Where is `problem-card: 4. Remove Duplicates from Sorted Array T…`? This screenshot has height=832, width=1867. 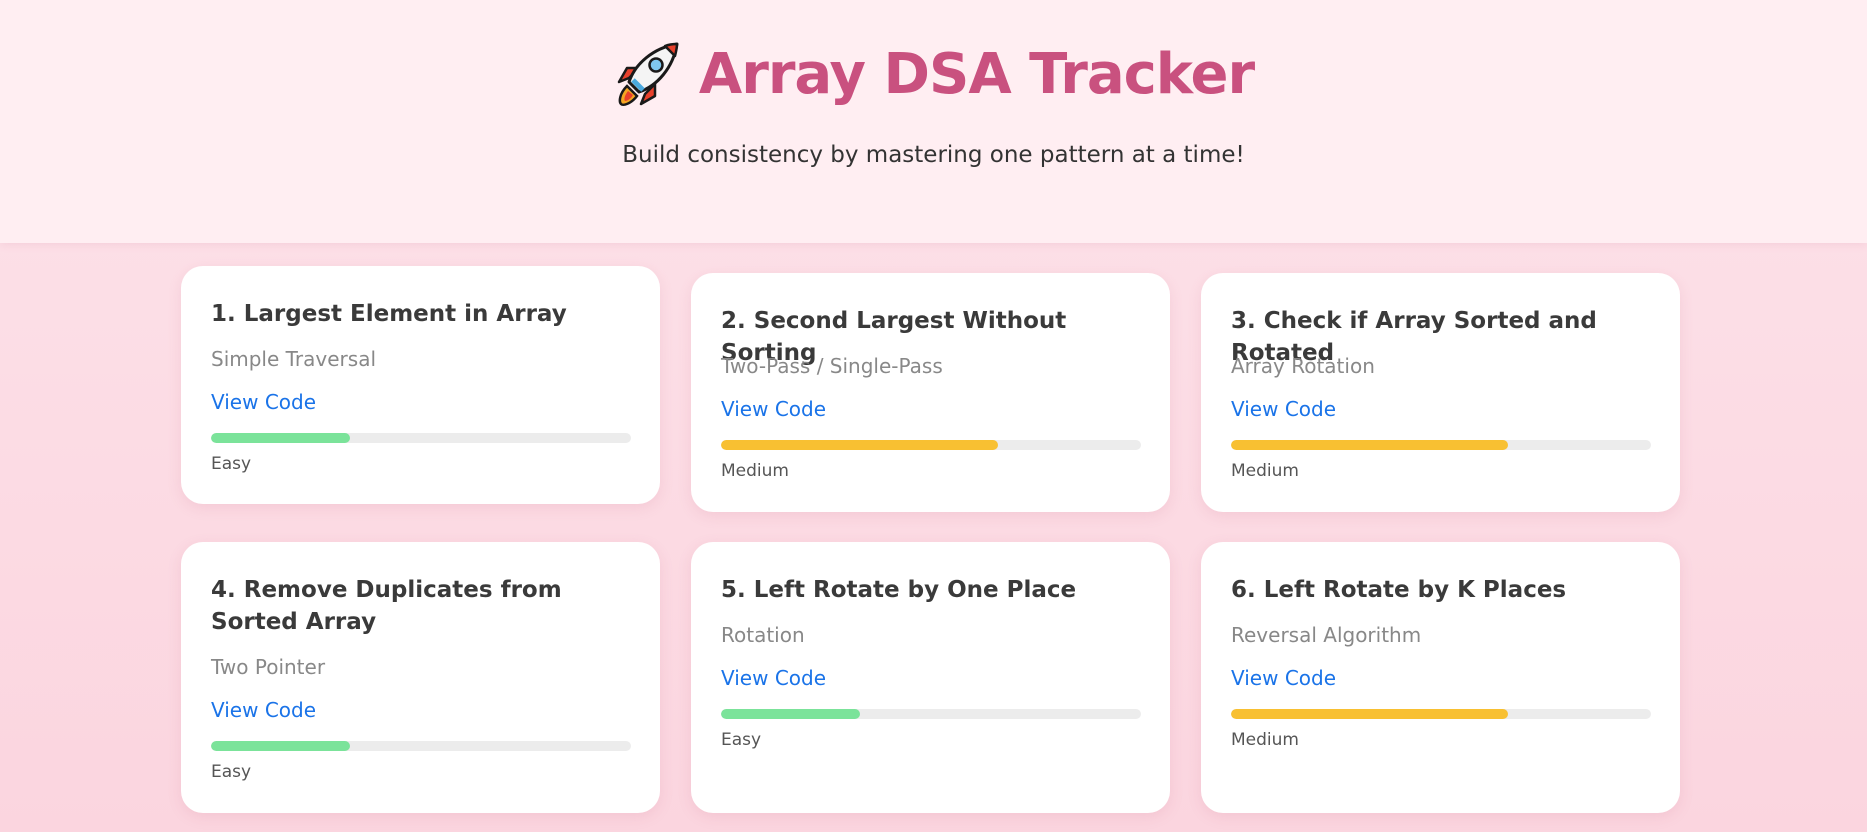 problem-card: 4. Remove Duplicates from Sorted Array T… is located at coordinates (420, 677).